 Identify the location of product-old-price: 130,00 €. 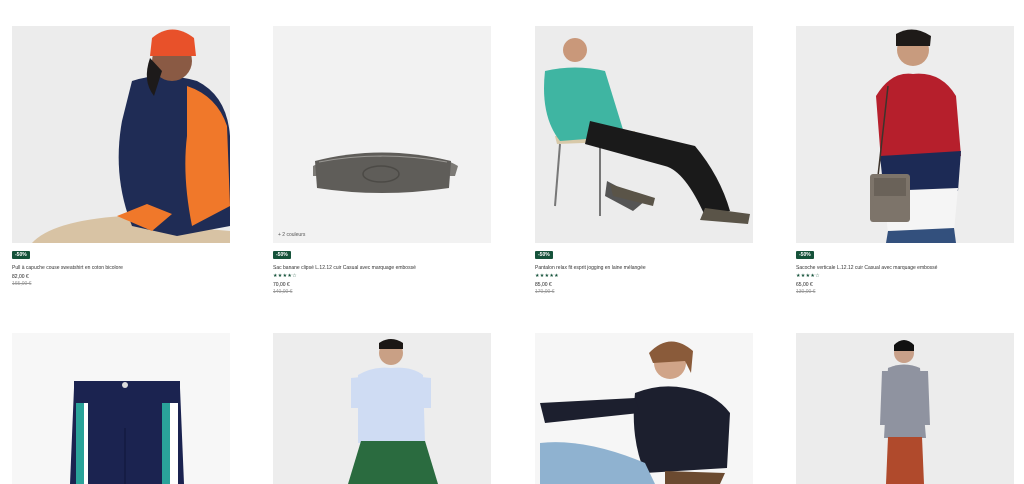
(806, 292).